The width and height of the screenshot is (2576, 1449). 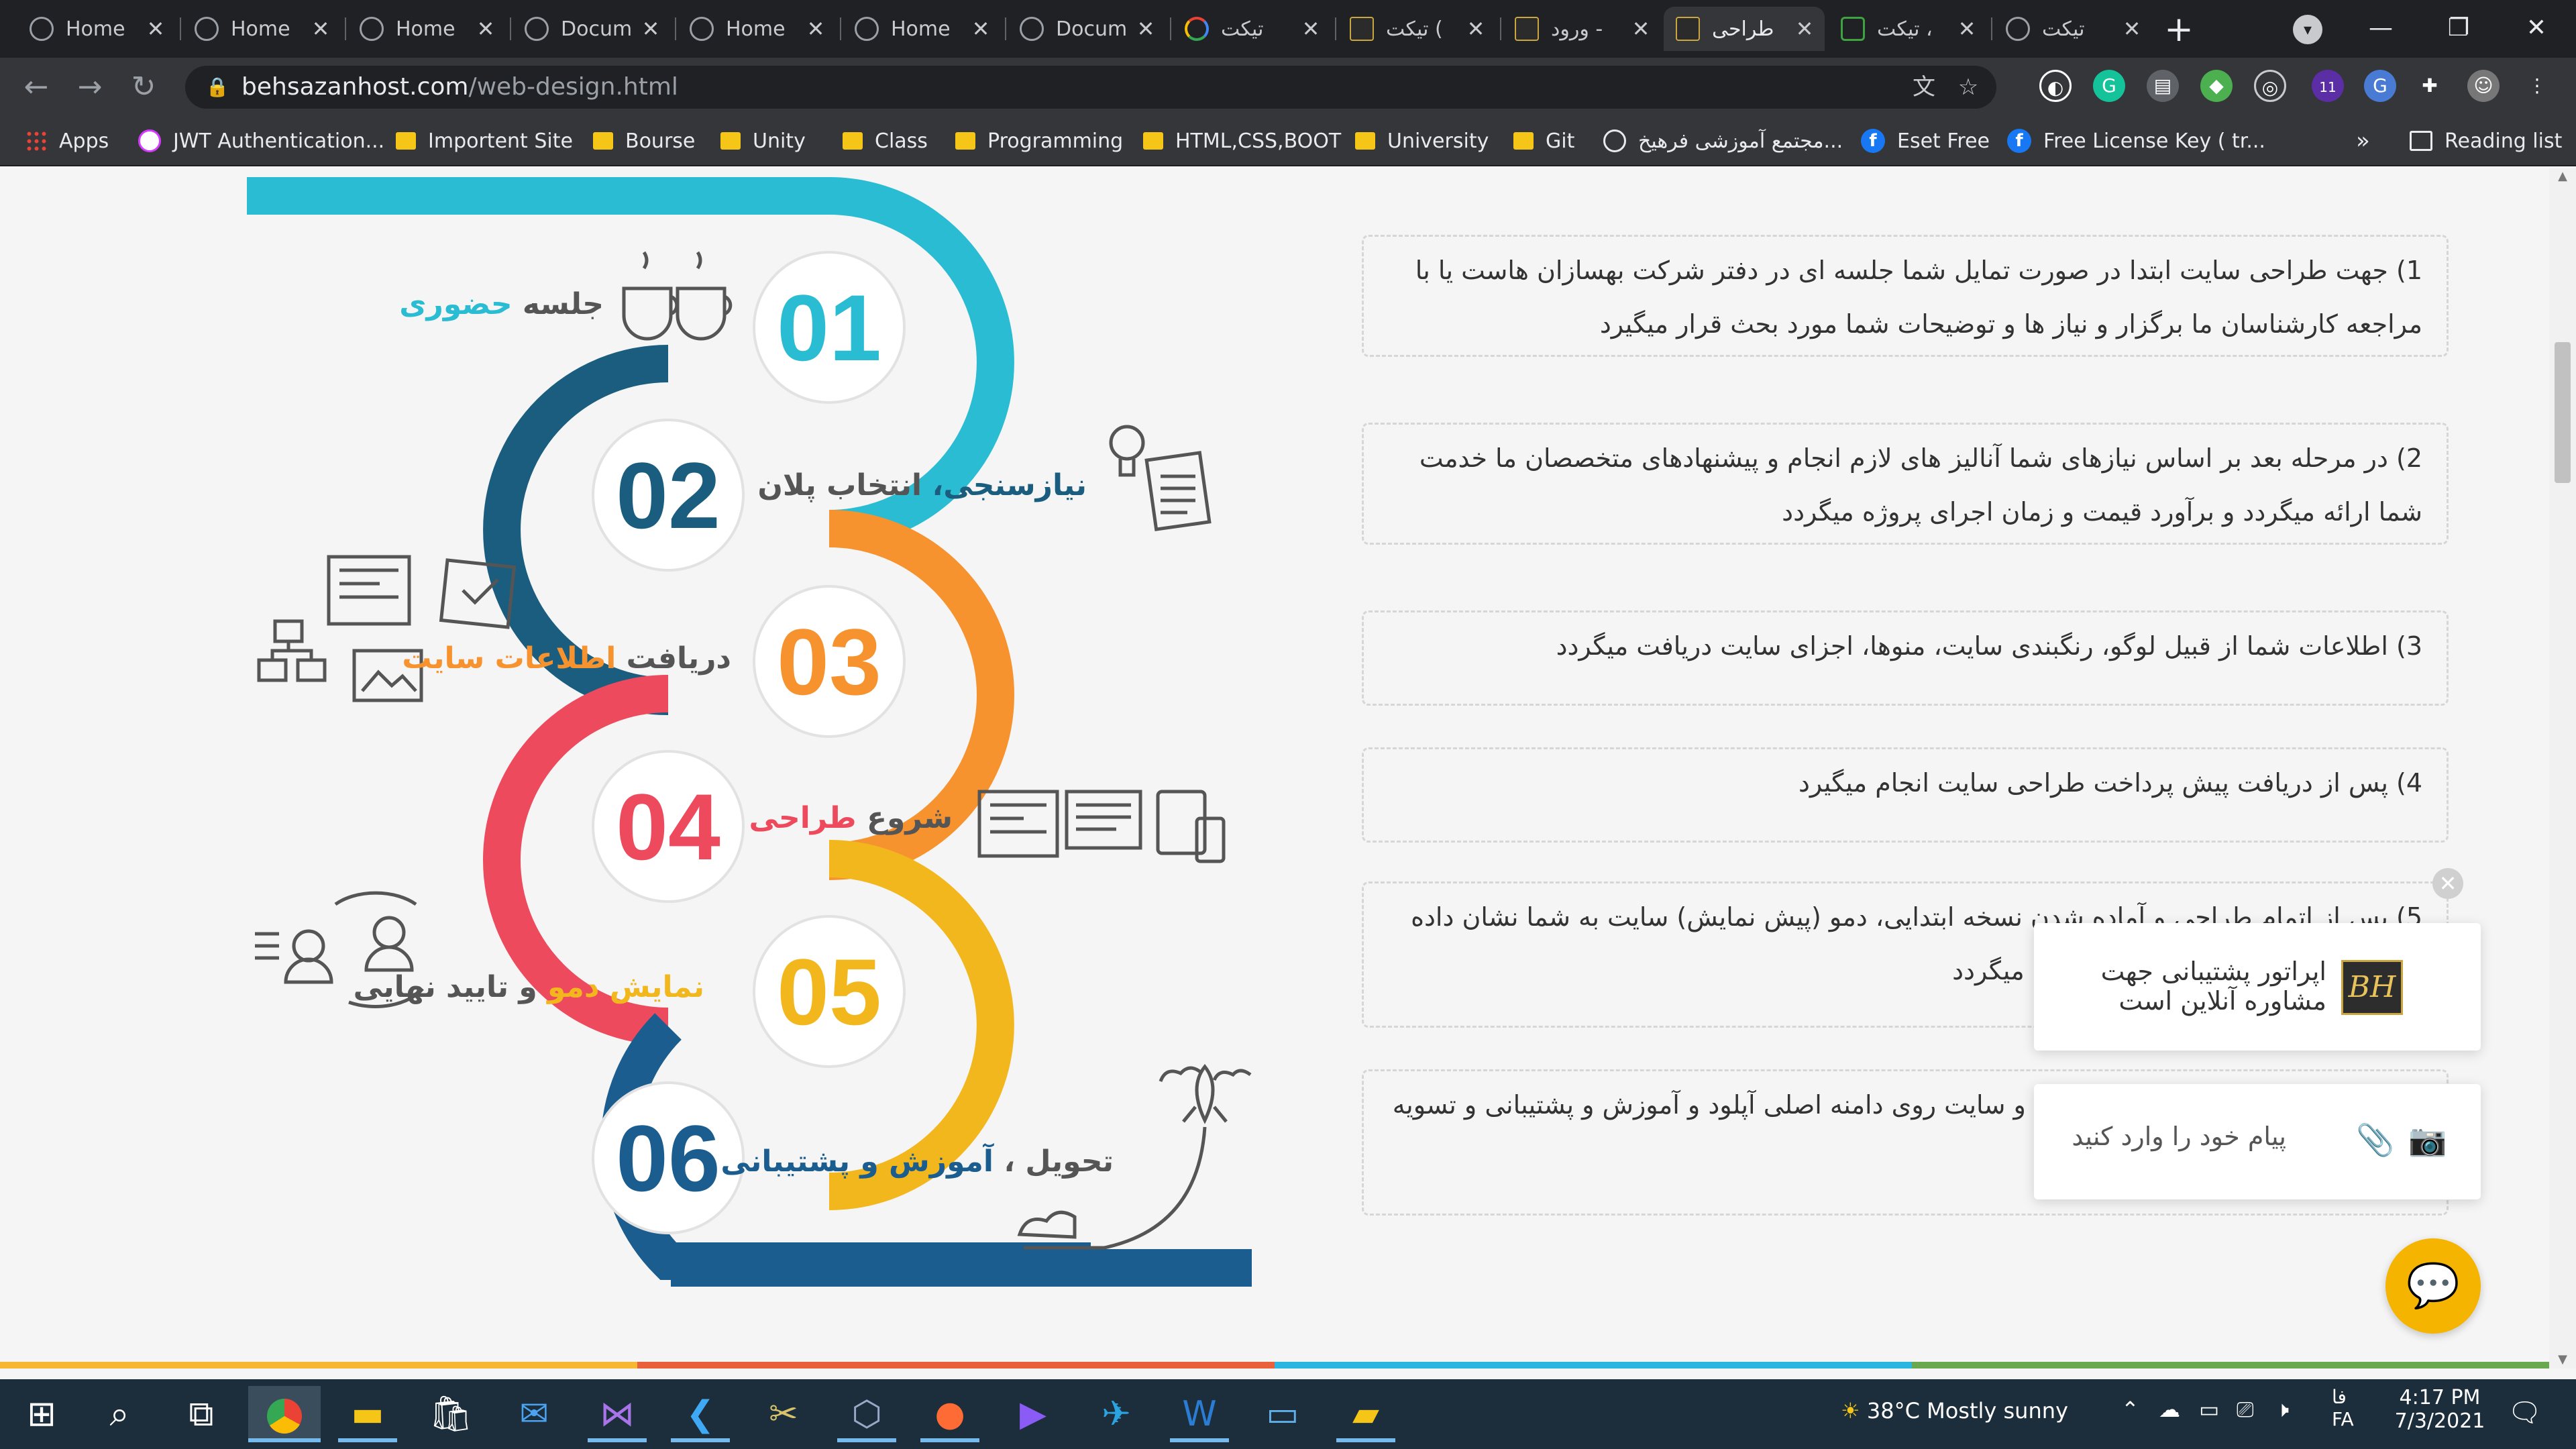 I want to click on task-view-icon: ⧉, so click(x=201, y=1414).